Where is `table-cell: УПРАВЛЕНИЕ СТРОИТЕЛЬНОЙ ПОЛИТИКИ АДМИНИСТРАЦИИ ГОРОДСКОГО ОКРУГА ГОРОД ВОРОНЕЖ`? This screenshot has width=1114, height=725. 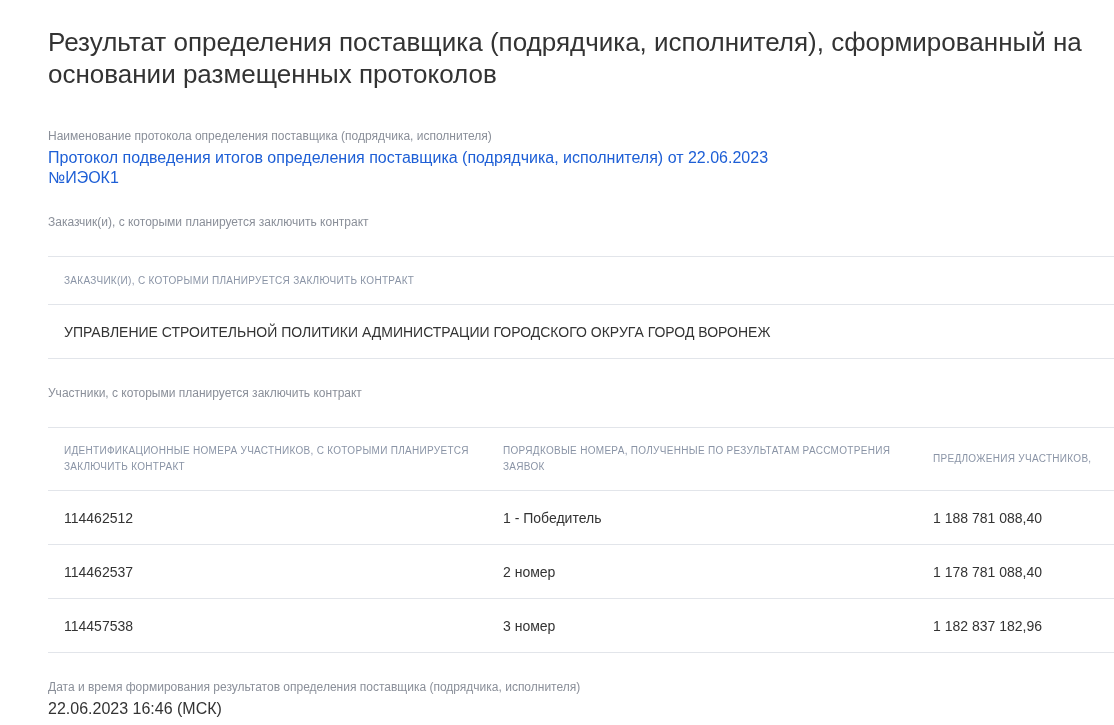 table-cell: УПРАВЛЕНИЕ СТРОИТЕЛЬНОЙ ПОЛИТИКИ АДМИНИСТРАЦИИ ГОРОДСКОГО ОКРУГА ГОРОД ВОРОНЕЖ is located at coordinates (417, 331).